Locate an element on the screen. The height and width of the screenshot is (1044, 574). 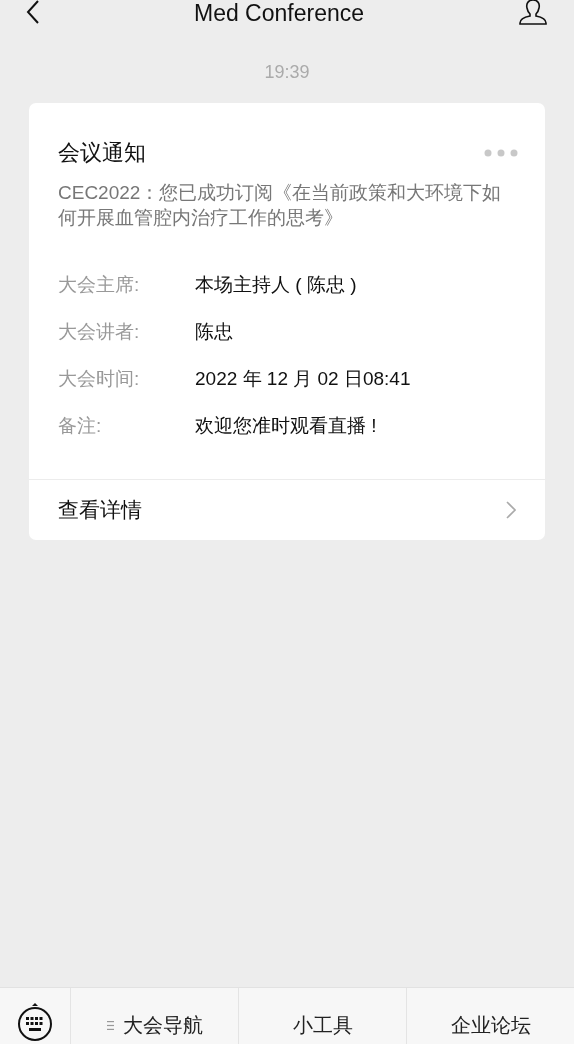
card-title: 会议通知 is located at coordinates (102, 153).